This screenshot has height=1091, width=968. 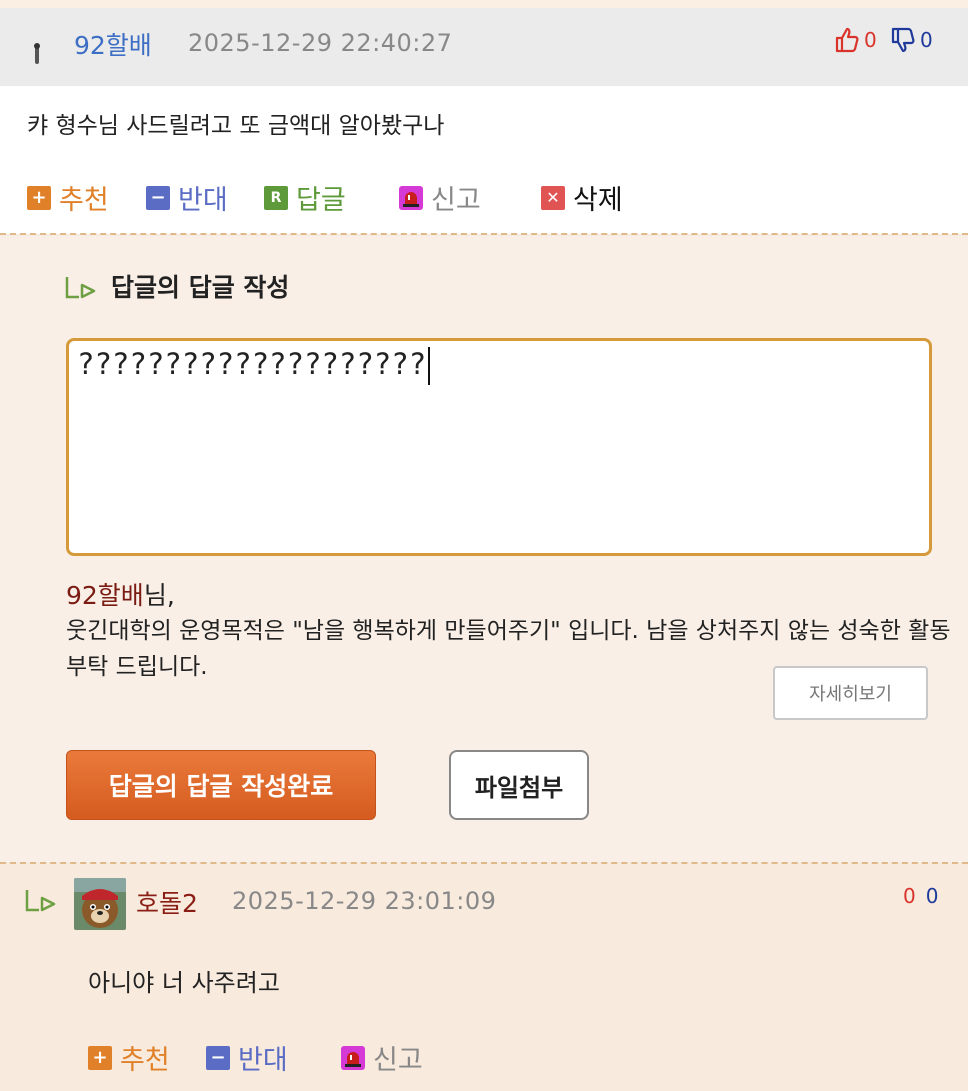 I want to click on dashed-divider, so click(x=484, y=234).